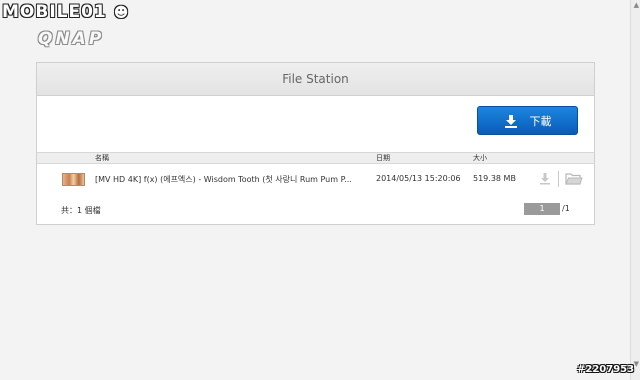 This screenshot has width=640, height=380. What do you see at coordinates (527, 120) in the screenshot?
I see `download-button: 下載` at bounding box center [527, 120].